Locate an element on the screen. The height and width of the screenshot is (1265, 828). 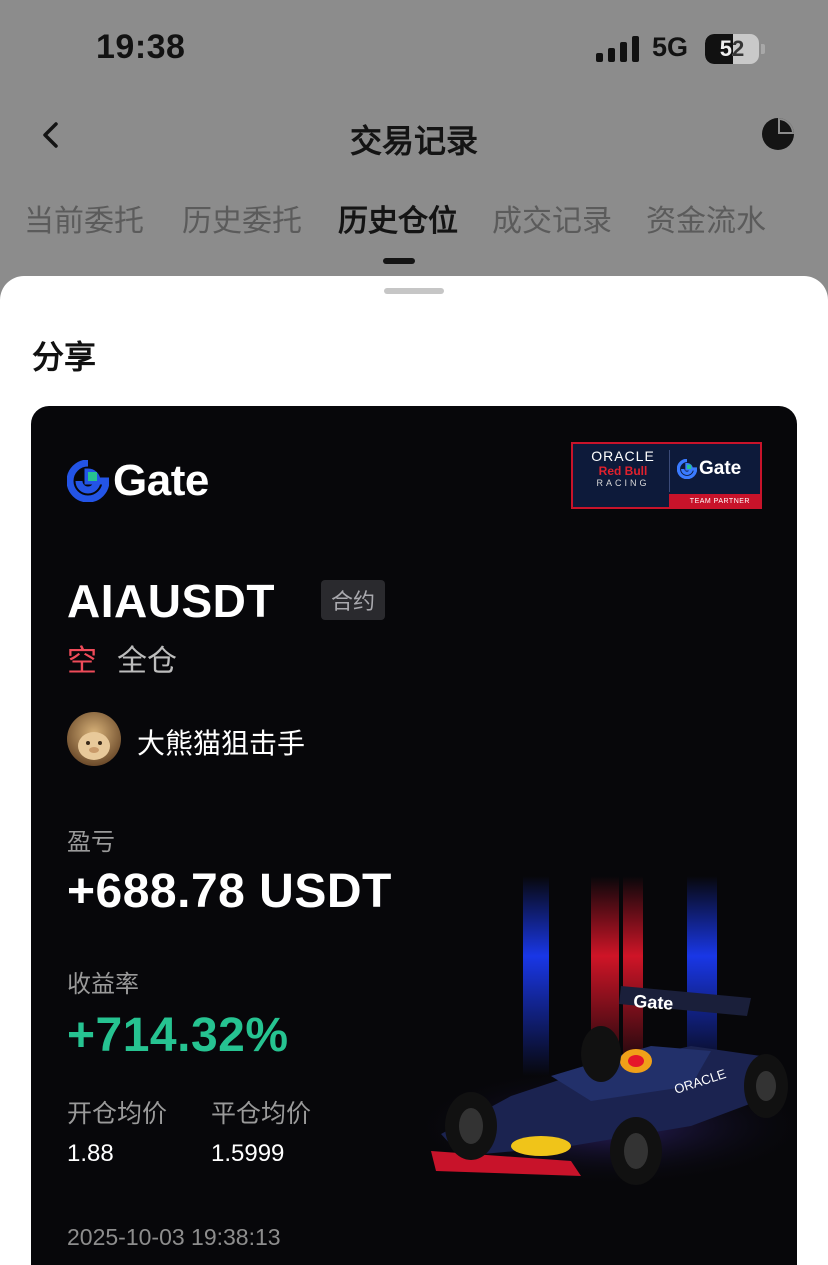
contract-symbol: AIAUSDT is located at coordinates (171, 601).